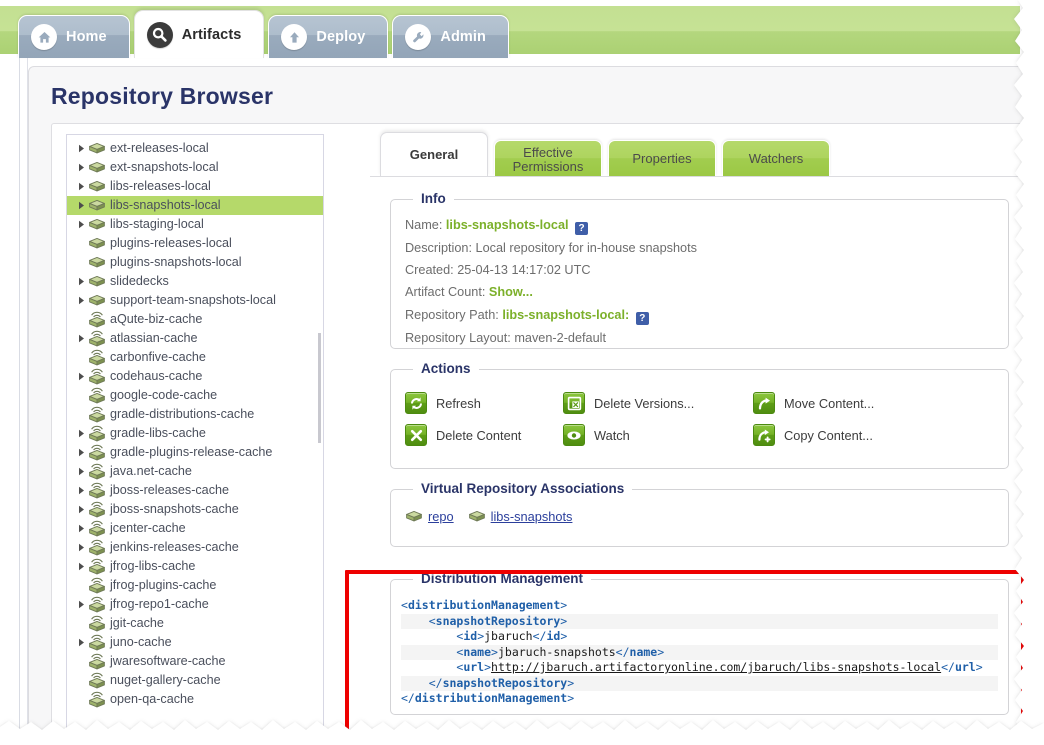 This screenshot has height=745, width=1044. Describe the element at coordinates (195, 566) in the screenshot. I see `tree-item-jfrog-libs-cache: jfrog-libs-cache` at that location.